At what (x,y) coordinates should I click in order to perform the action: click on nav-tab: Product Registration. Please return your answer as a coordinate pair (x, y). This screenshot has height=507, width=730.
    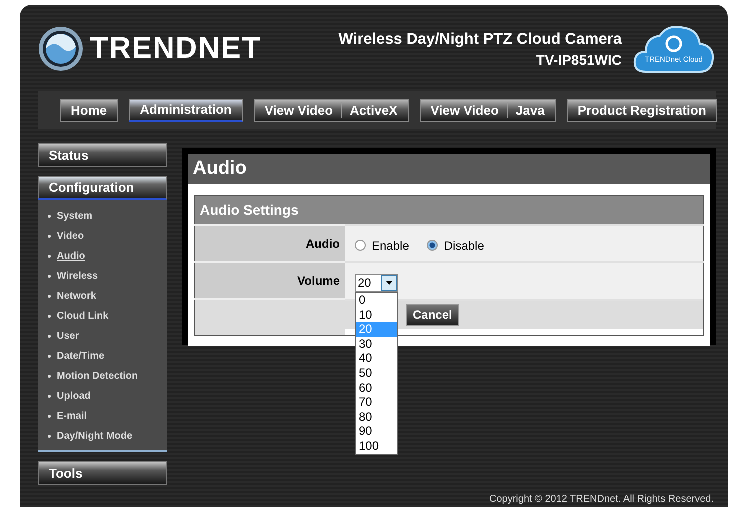
    Looking at the image, I should click on (642, 110).